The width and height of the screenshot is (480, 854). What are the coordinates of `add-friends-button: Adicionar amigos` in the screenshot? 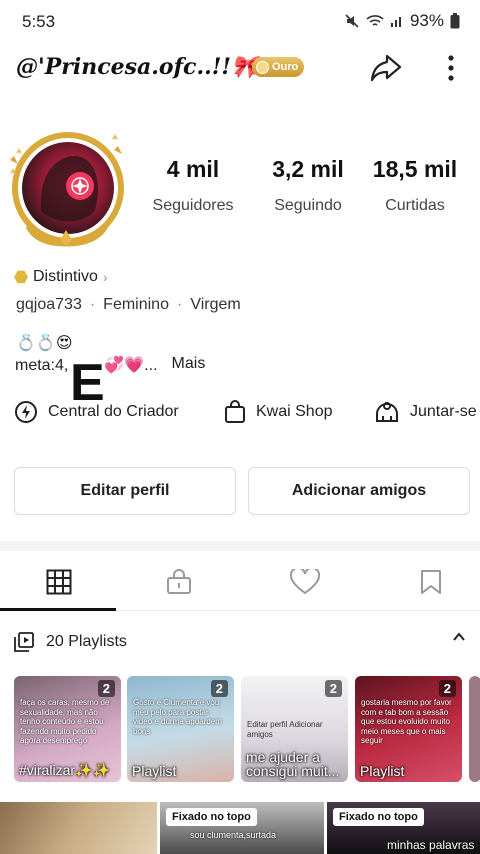 It's located at (359, 491).